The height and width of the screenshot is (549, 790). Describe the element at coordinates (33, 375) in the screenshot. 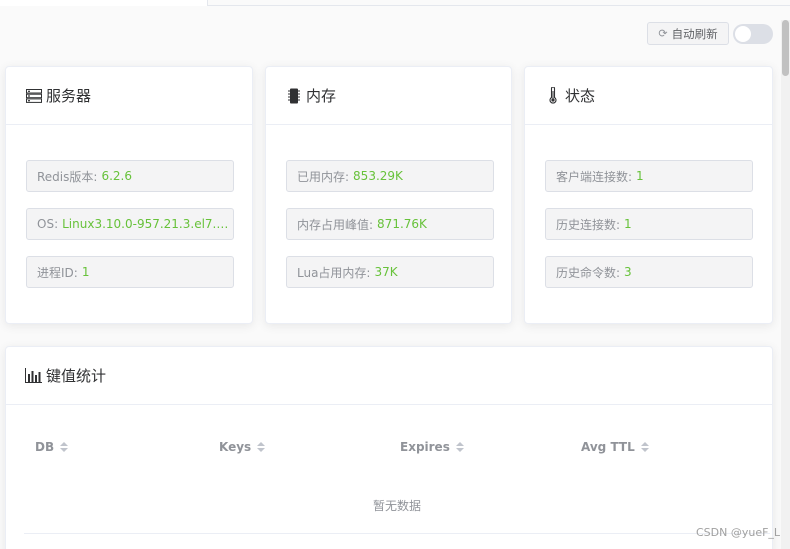

I see `bar-chart-icon` at that location.